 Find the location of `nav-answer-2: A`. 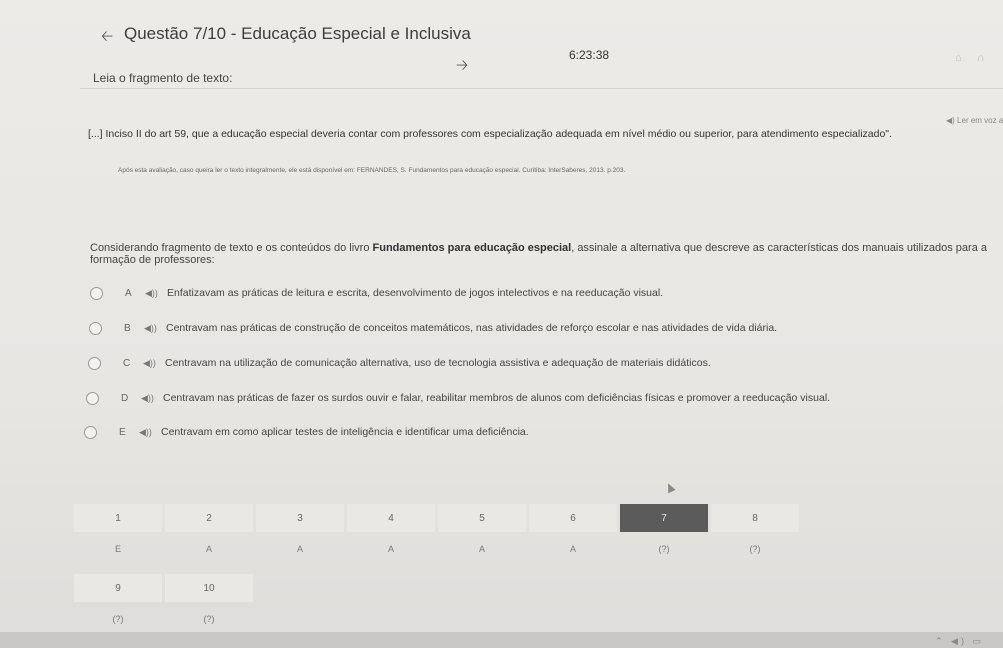

nav-answer-2: A is located at coordinates (208, 549).